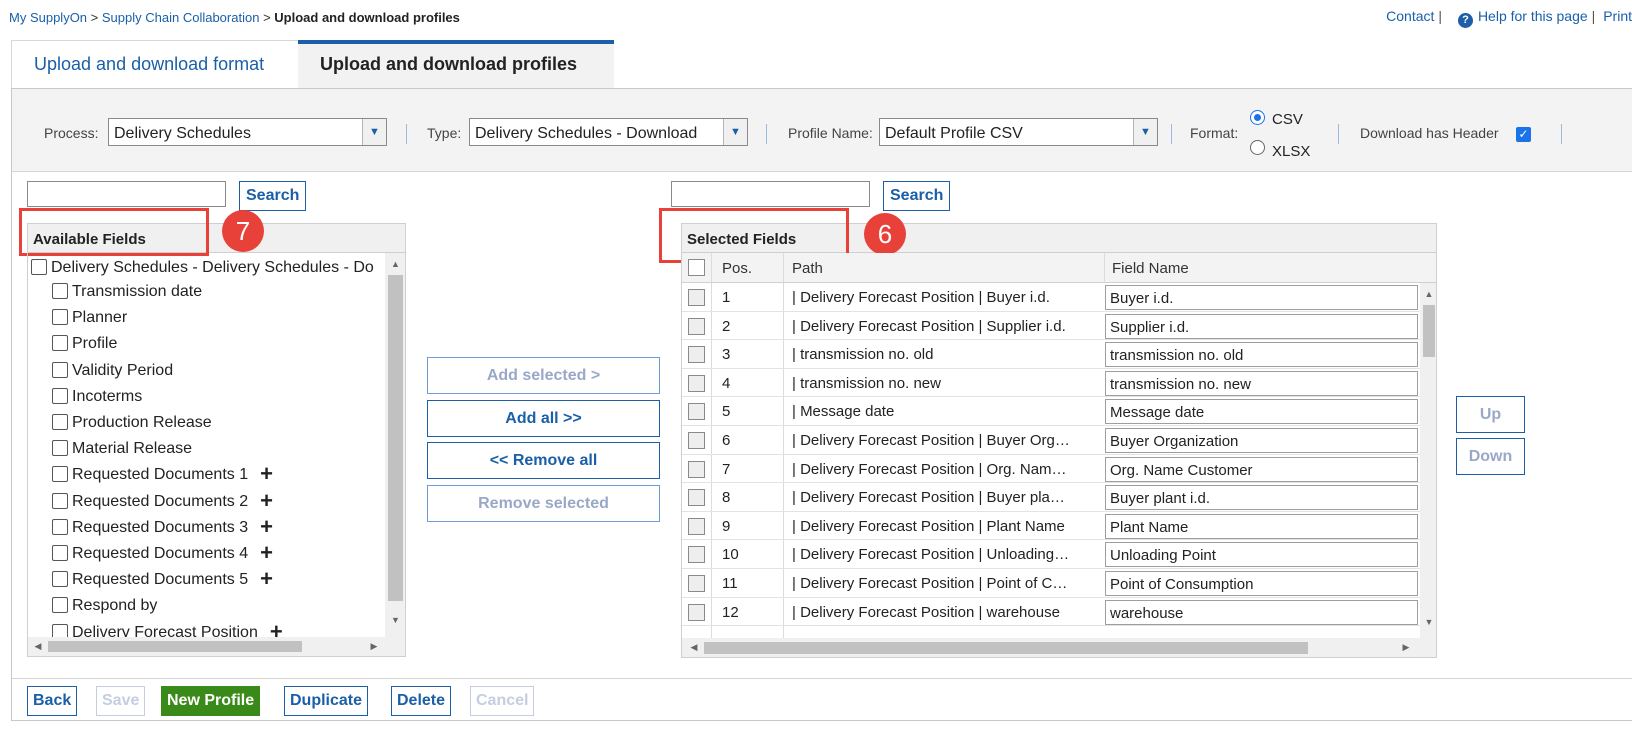  Describe the element at coordinates (1261, 498) in the screenshot. I see `field-name-input: Buyer plant i.d.` at that location.